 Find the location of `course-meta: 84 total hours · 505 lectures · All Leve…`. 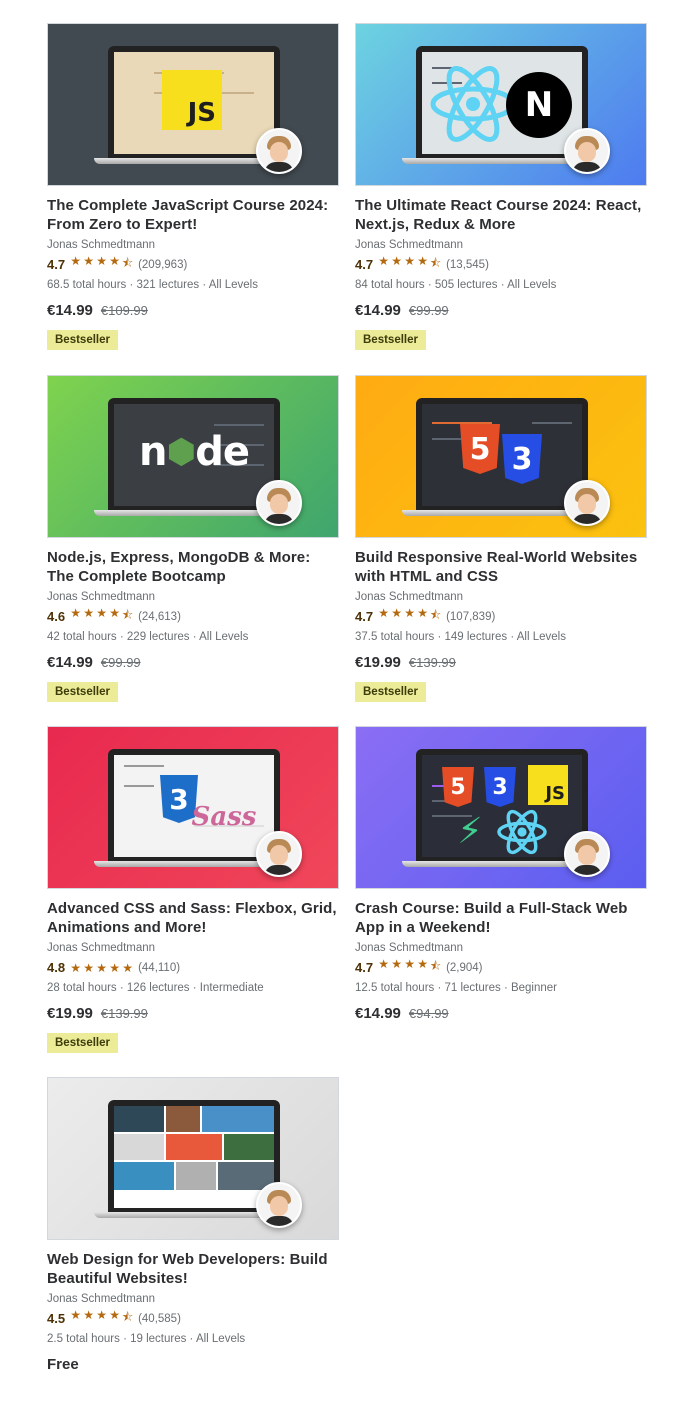

course-meta: 84 total hours · 505 lectures · All Leve… is located at coordinates (456, 285).